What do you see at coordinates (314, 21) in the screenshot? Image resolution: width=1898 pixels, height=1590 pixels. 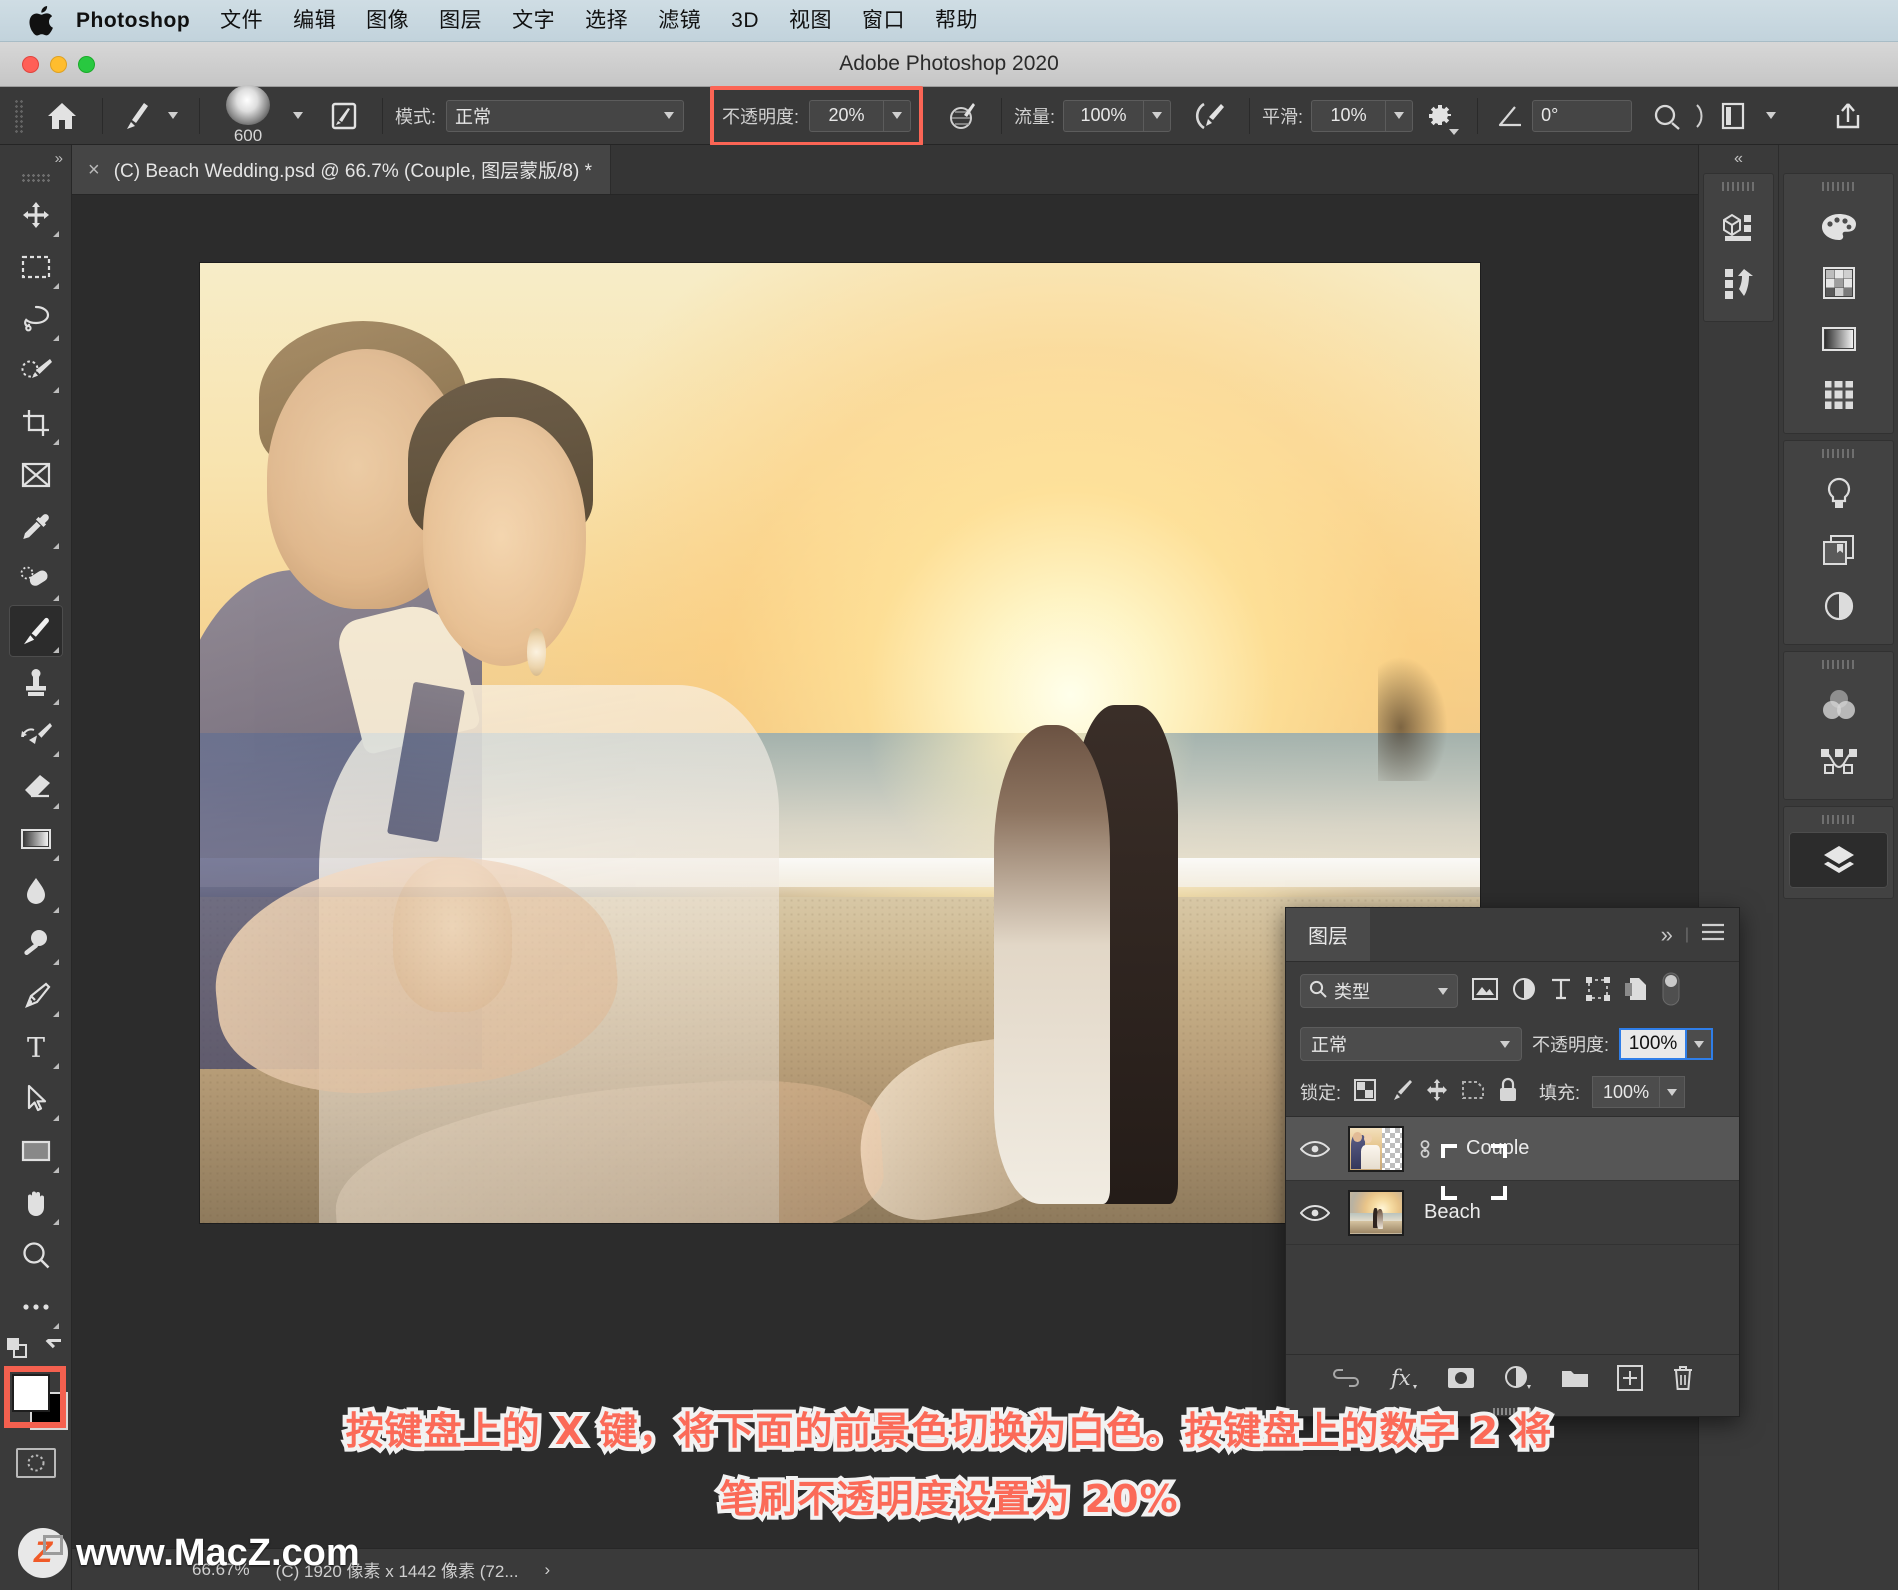 I see `menu-edit: 编辑` at bounding box center [314, 21].